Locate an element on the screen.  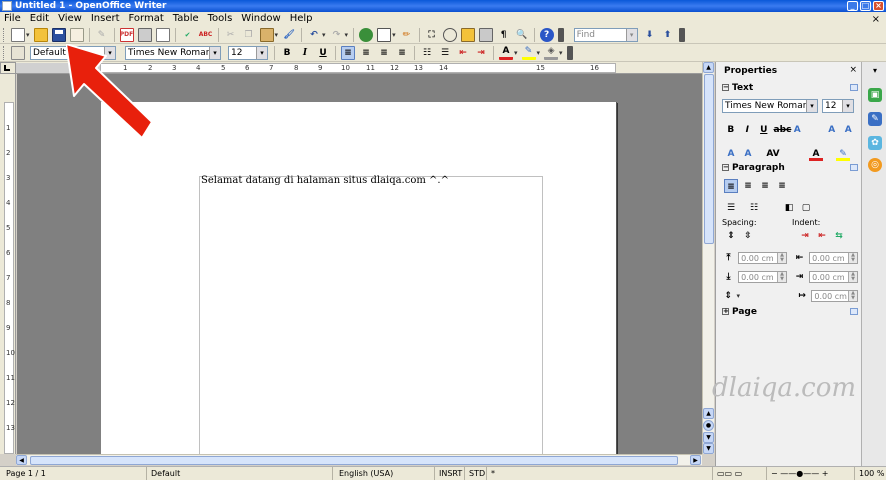
sidebar-menu-icon: ▾ is located at coordinates (875, 71).